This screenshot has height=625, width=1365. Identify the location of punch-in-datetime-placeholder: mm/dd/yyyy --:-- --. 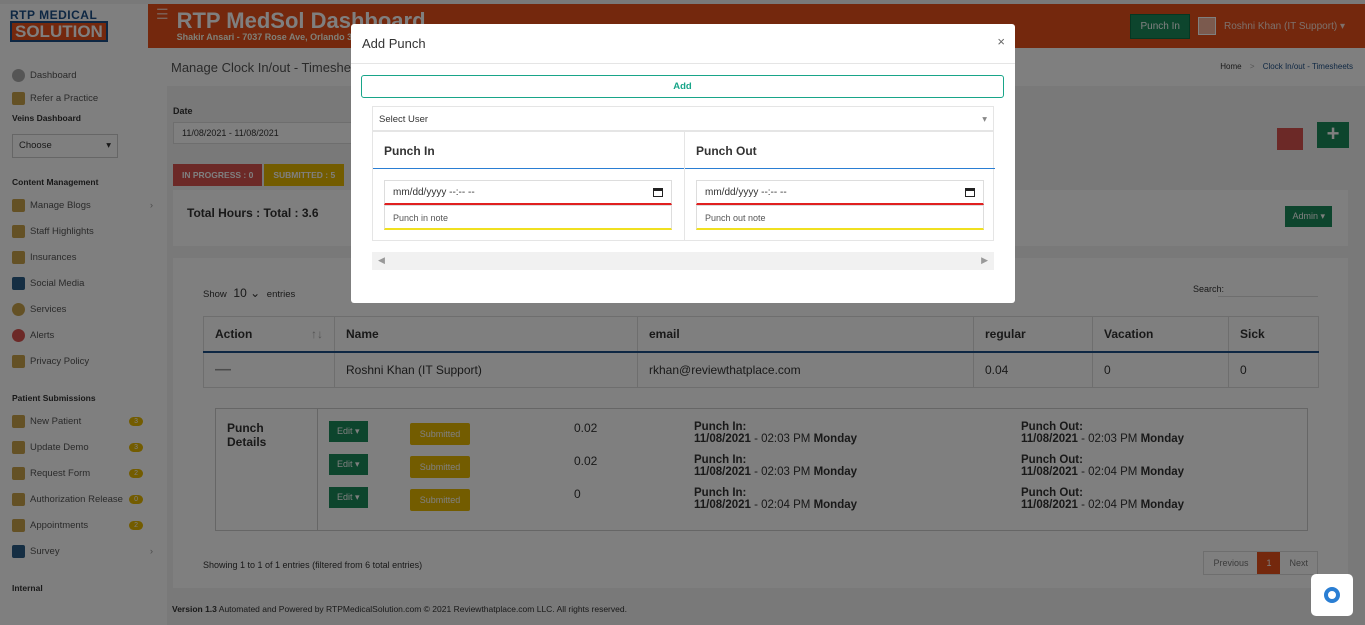
(434, 192).